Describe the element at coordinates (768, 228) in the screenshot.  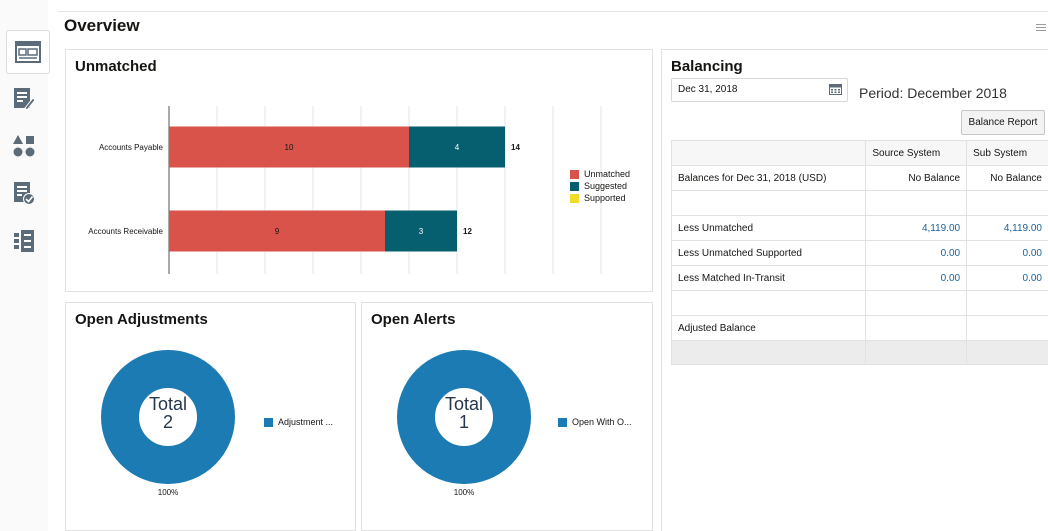
I see `row-label: Less Unmatched` at that location.